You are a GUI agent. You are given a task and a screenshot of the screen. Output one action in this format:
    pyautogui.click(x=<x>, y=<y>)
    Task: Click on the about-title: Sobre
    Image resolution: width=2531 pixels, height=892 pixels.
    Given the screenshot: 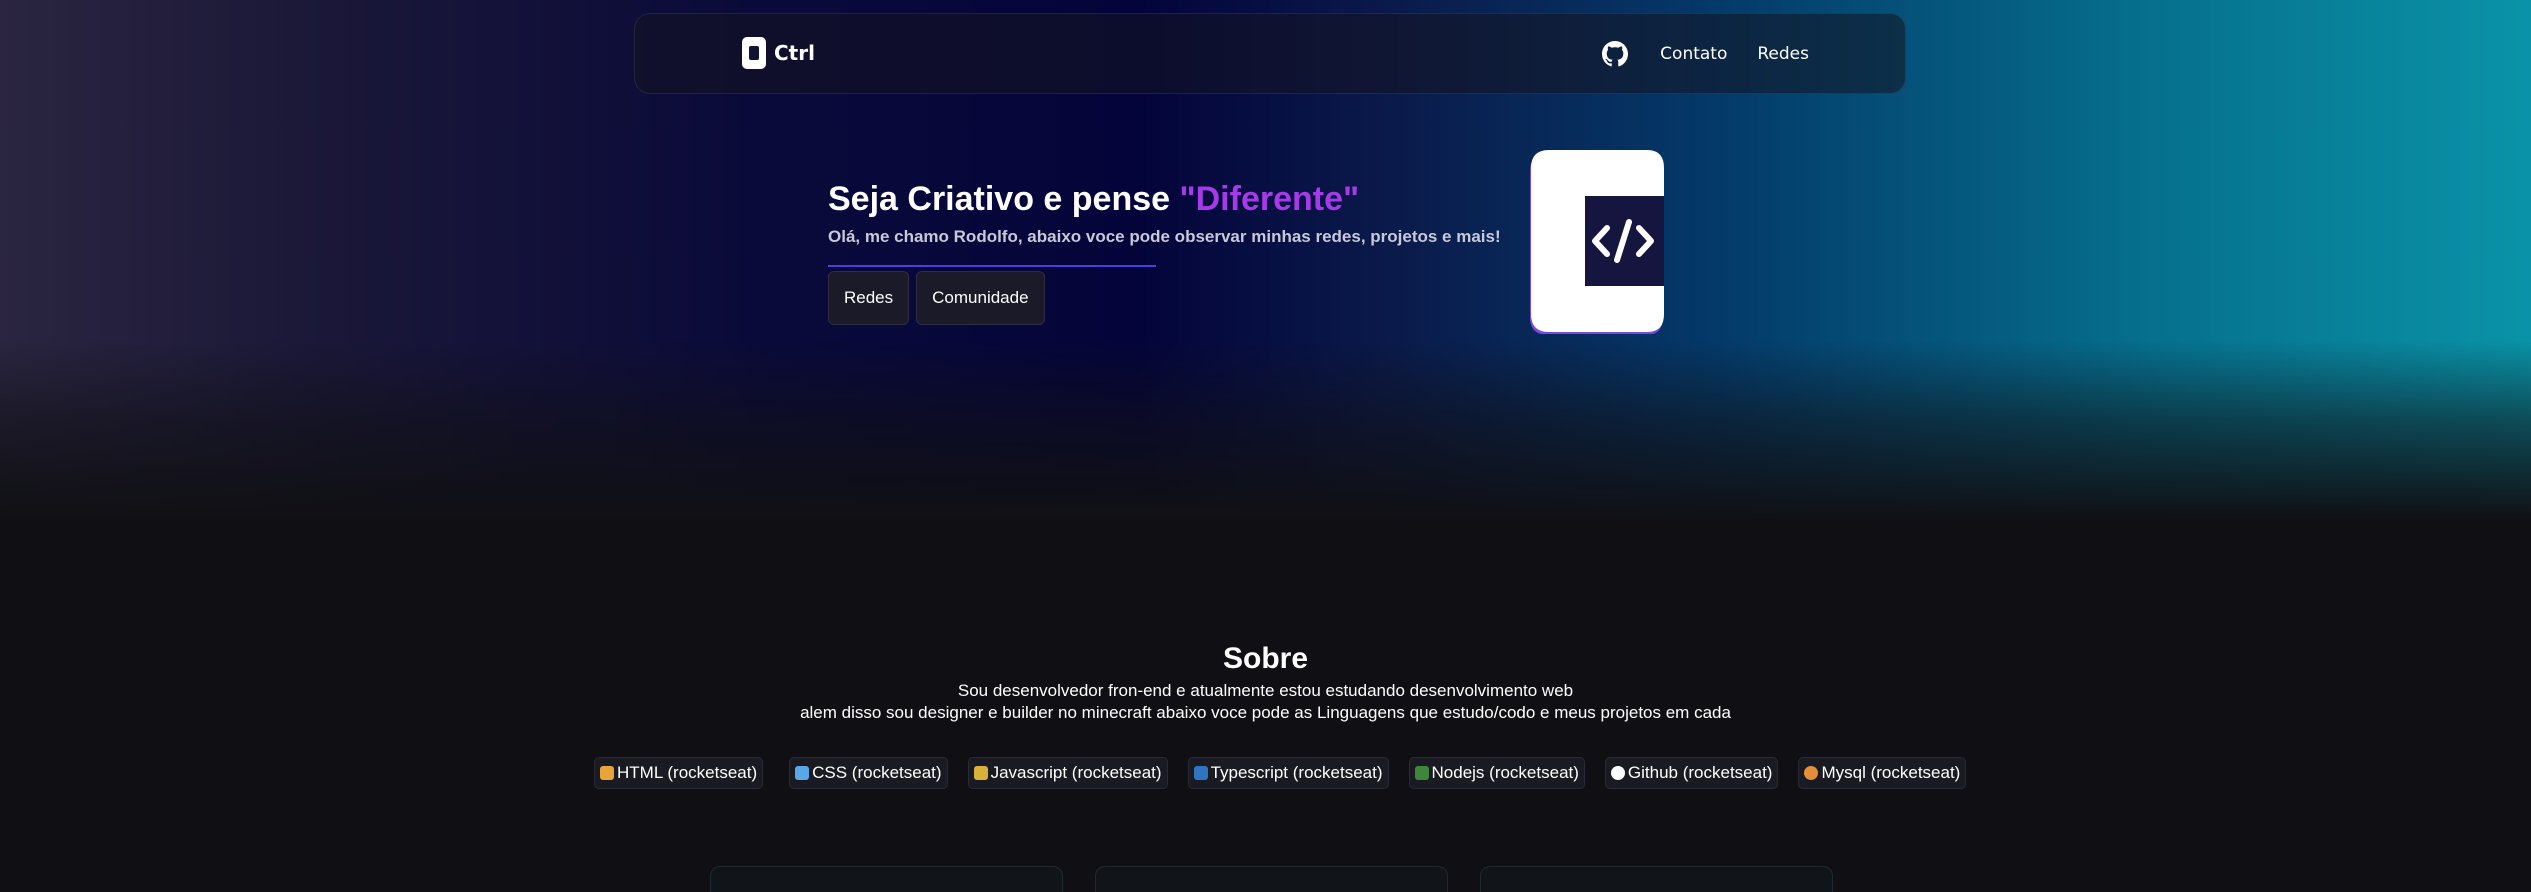 What is the action you would take?
    pyautogui.click(x=1265, y=658)
    